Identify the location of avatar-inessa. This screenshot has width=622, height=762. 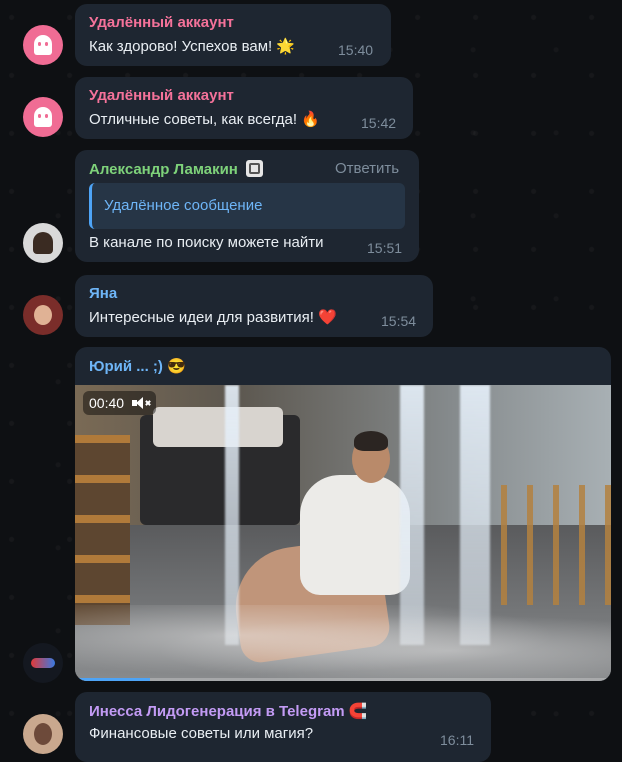
(43, 734).